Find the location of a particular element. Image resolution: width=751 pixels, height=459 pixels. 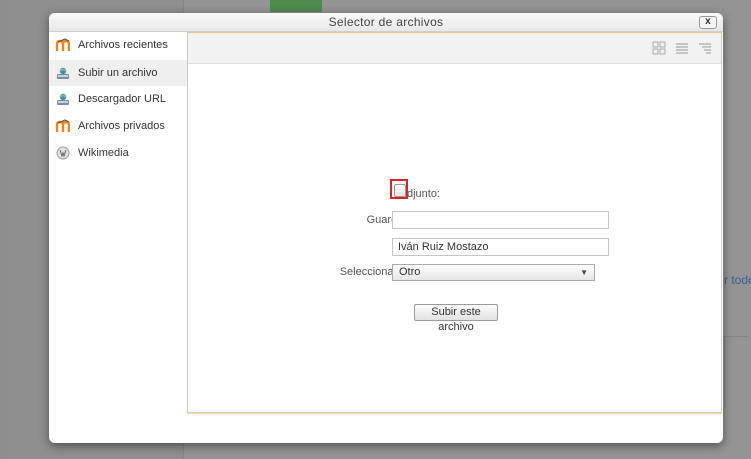

icon-view-icon is located at coordinates (659, 48).